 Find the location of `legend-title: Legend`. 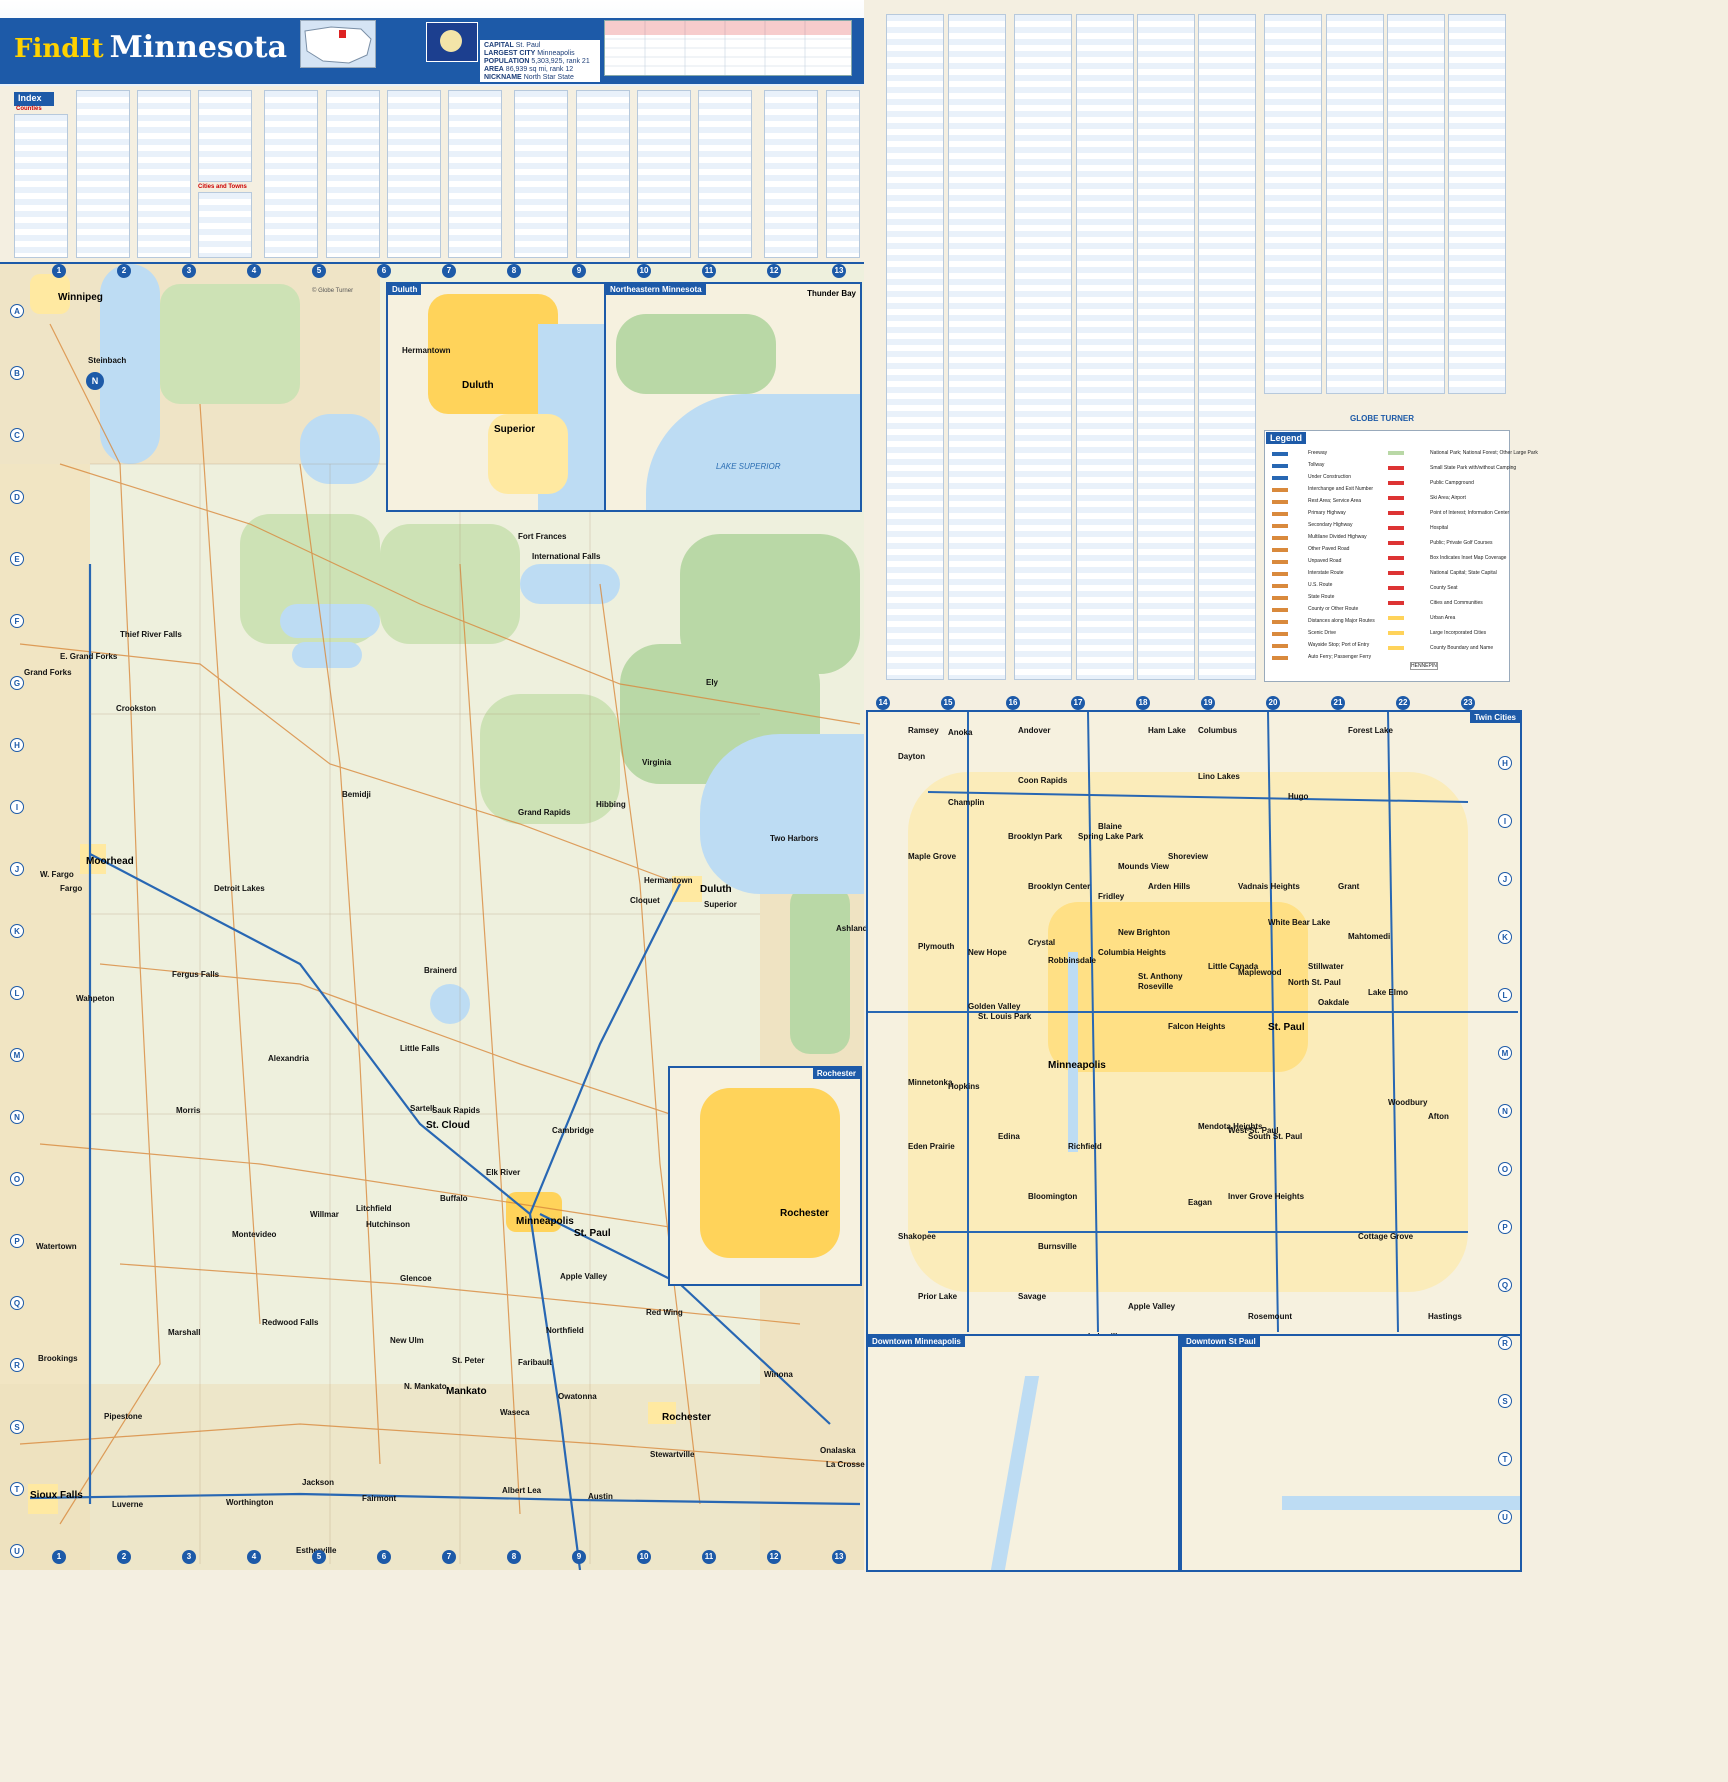

legend-title: Legend is located at coordinates (1286, 438).